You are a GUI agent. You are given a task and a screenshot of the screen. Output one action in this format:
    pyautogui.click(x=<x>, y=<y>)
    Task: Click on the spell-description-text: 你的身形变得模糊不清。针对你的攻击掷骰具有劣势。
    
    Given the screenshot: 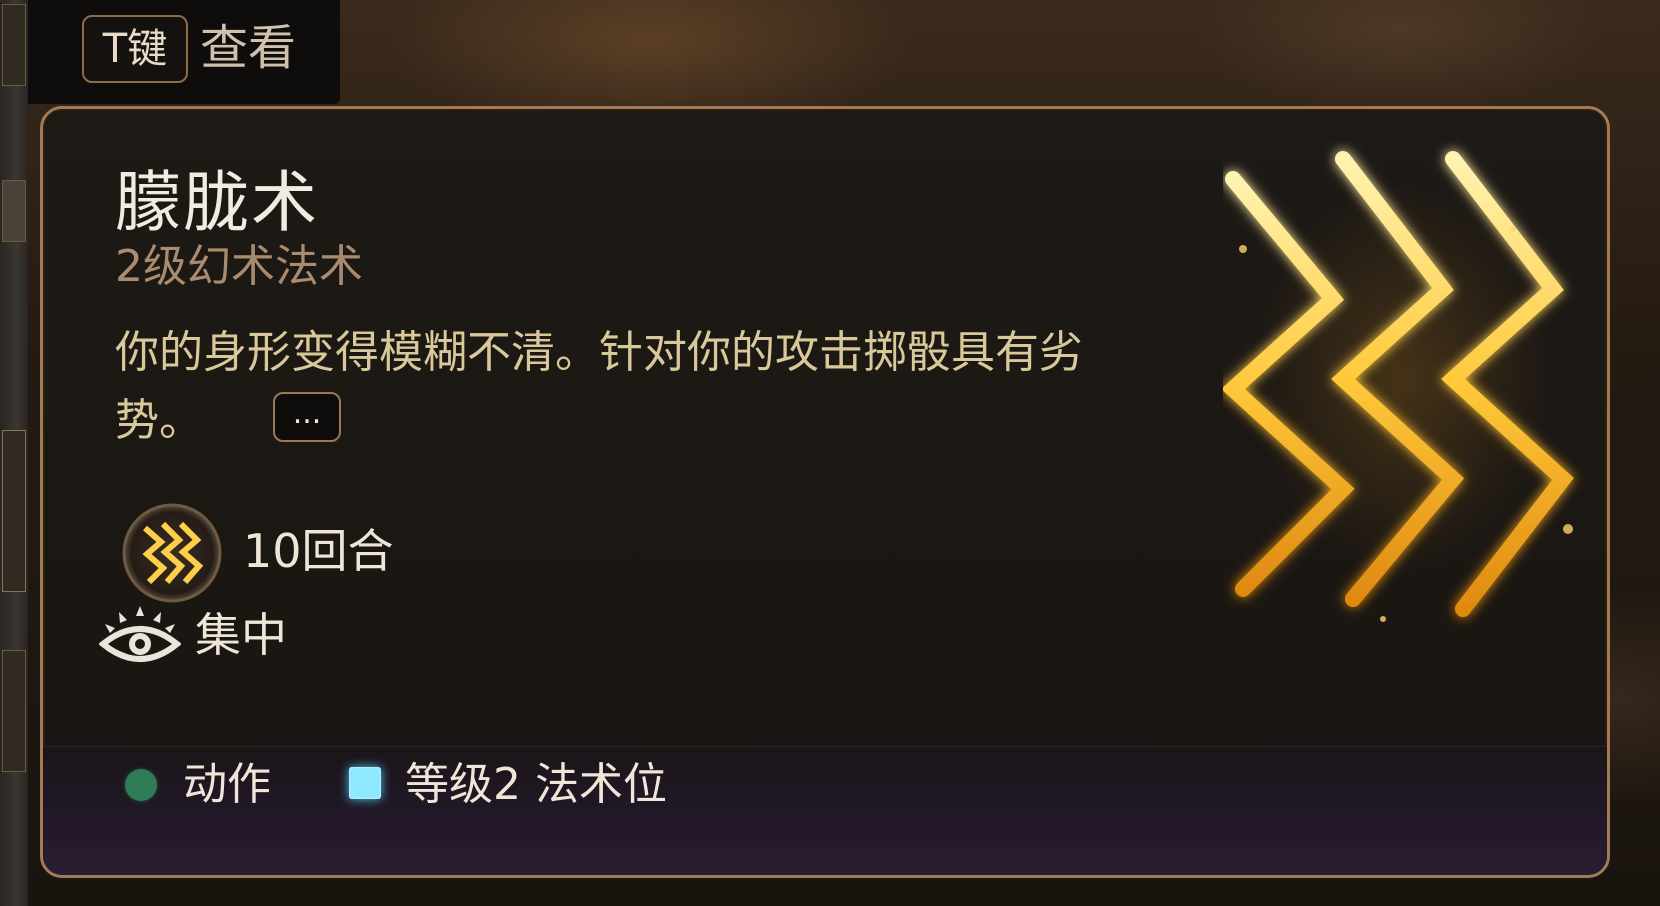 What is the action you would take?
    pyautogui.click(x=599, y=386)
    